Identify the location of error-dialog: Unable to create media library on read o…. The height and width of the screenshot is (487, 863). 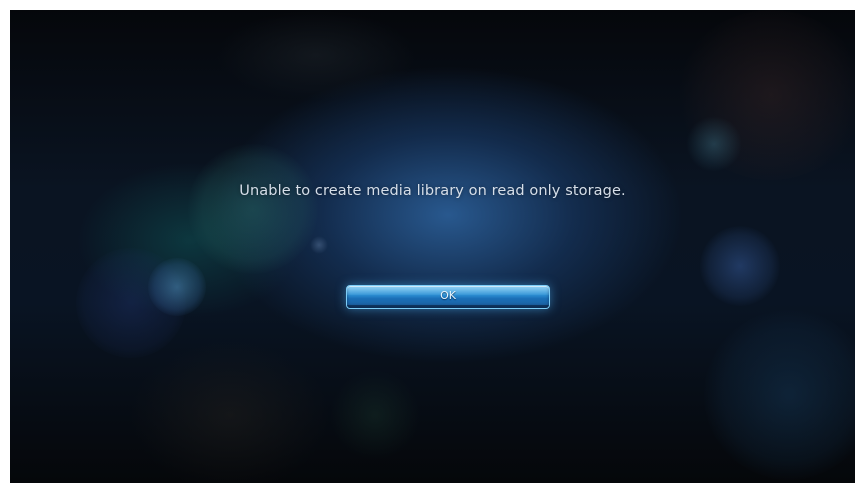
(432, 191).